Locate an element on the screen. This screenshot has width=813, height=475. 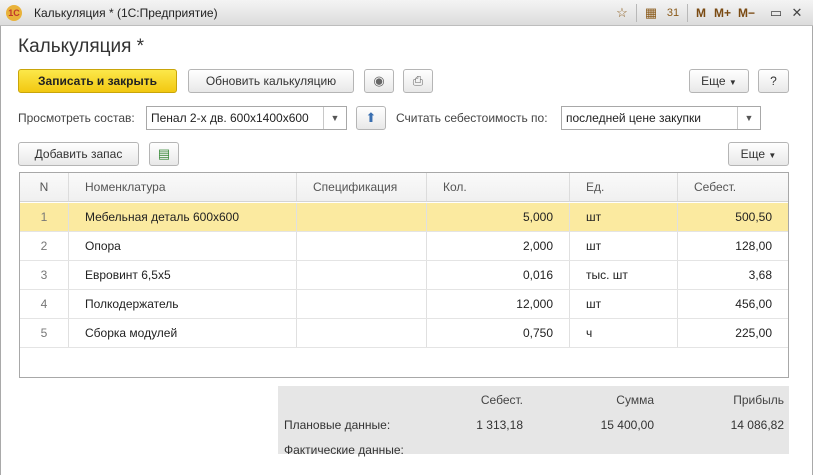
print-icon: ⎙ is located at coordinates (418, 81).